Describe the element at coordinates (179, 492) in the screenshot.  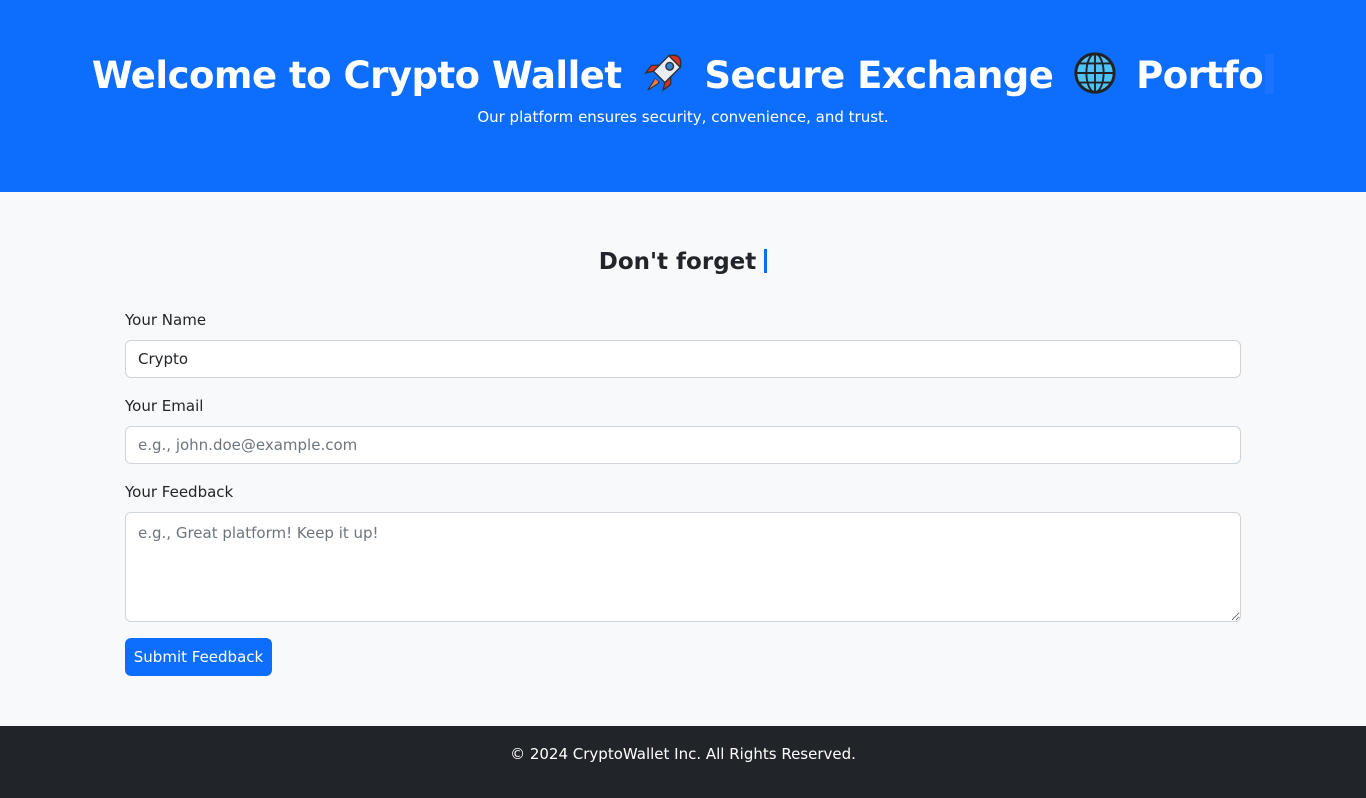
I see `feedback-label: Your Feedback` at that location.